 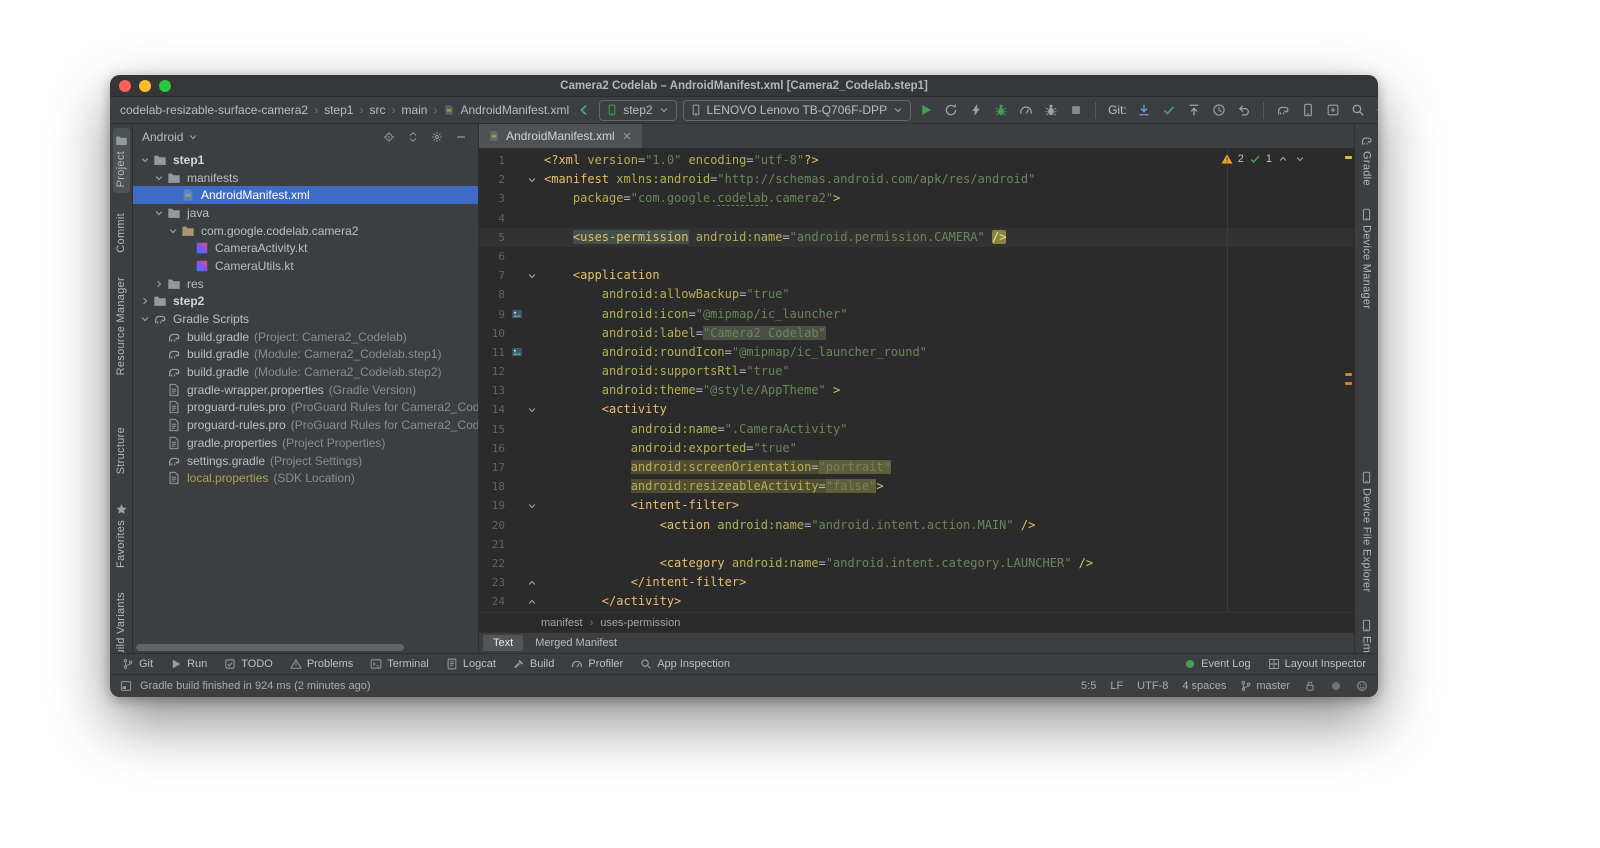 I want to click on toolwindow-git: Git, so click(x=137, y=664).